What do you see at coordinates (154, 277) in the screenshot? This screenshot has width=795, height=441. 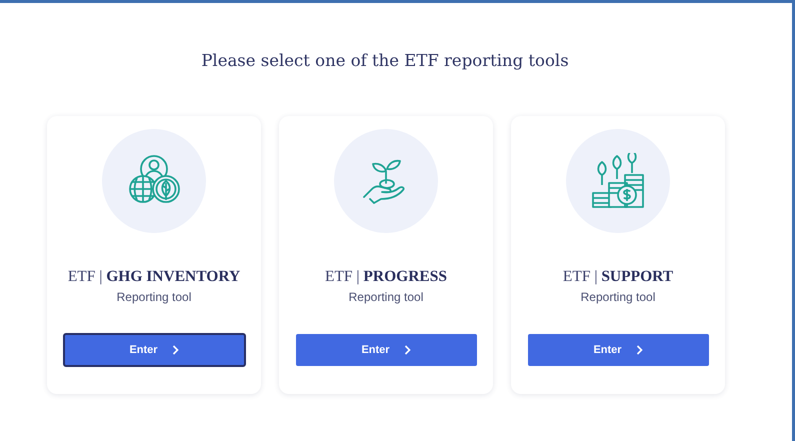 I see `tool-title: ETF | GHG INVENTORY` at bounding box center [154, 277].